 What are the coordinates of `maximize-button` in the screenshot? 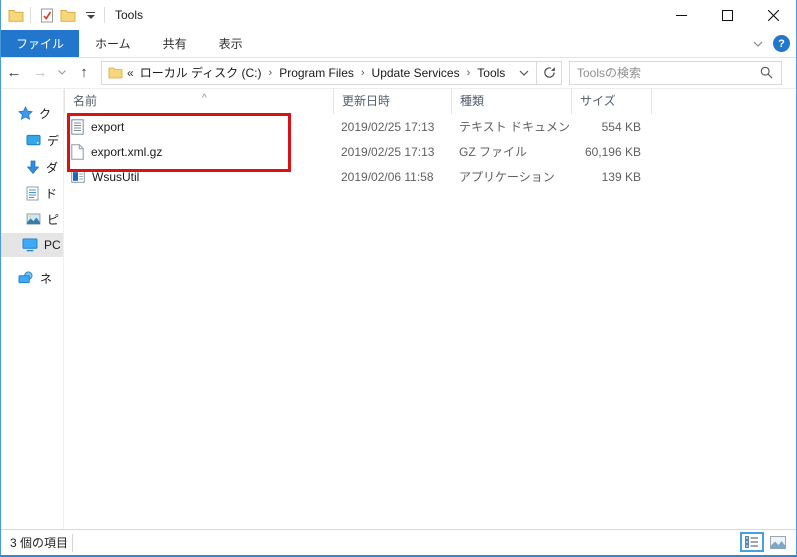 It's located at (727, 15).